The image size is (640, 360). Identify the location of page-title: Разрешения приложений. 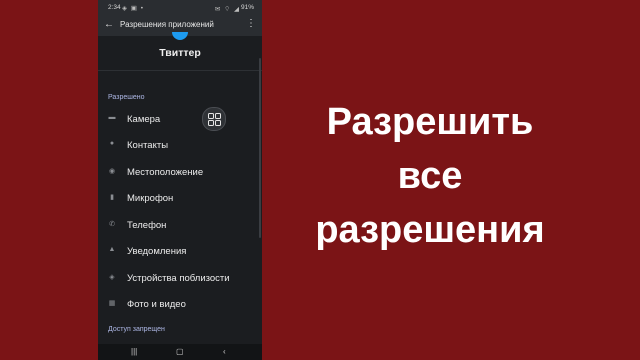
(167, 24).